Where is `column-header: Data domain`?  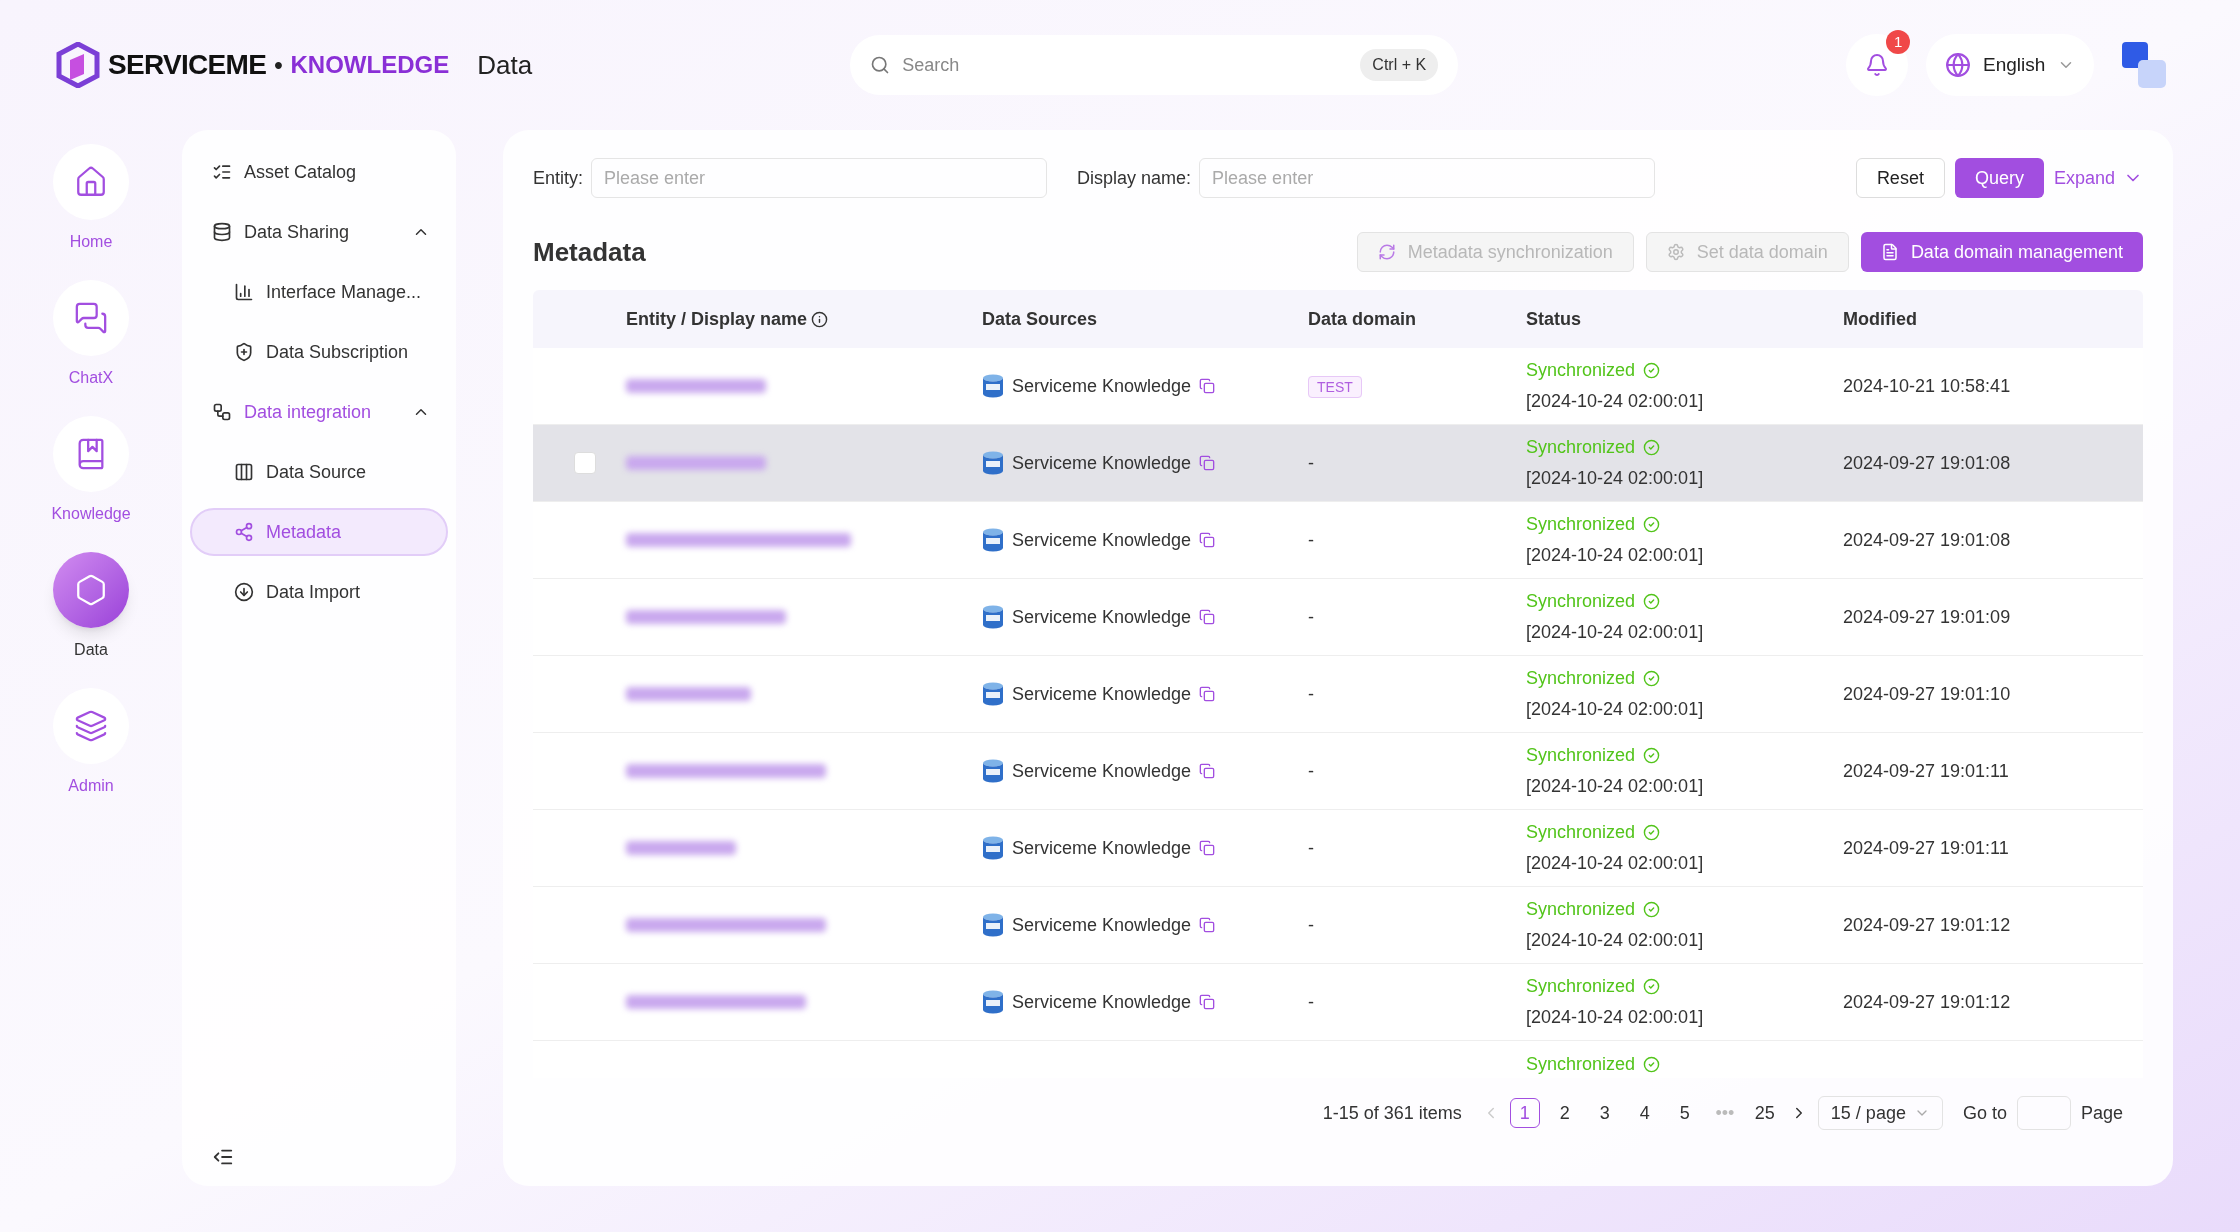
column-header: Data domain is located at coordinates (1363, 319).